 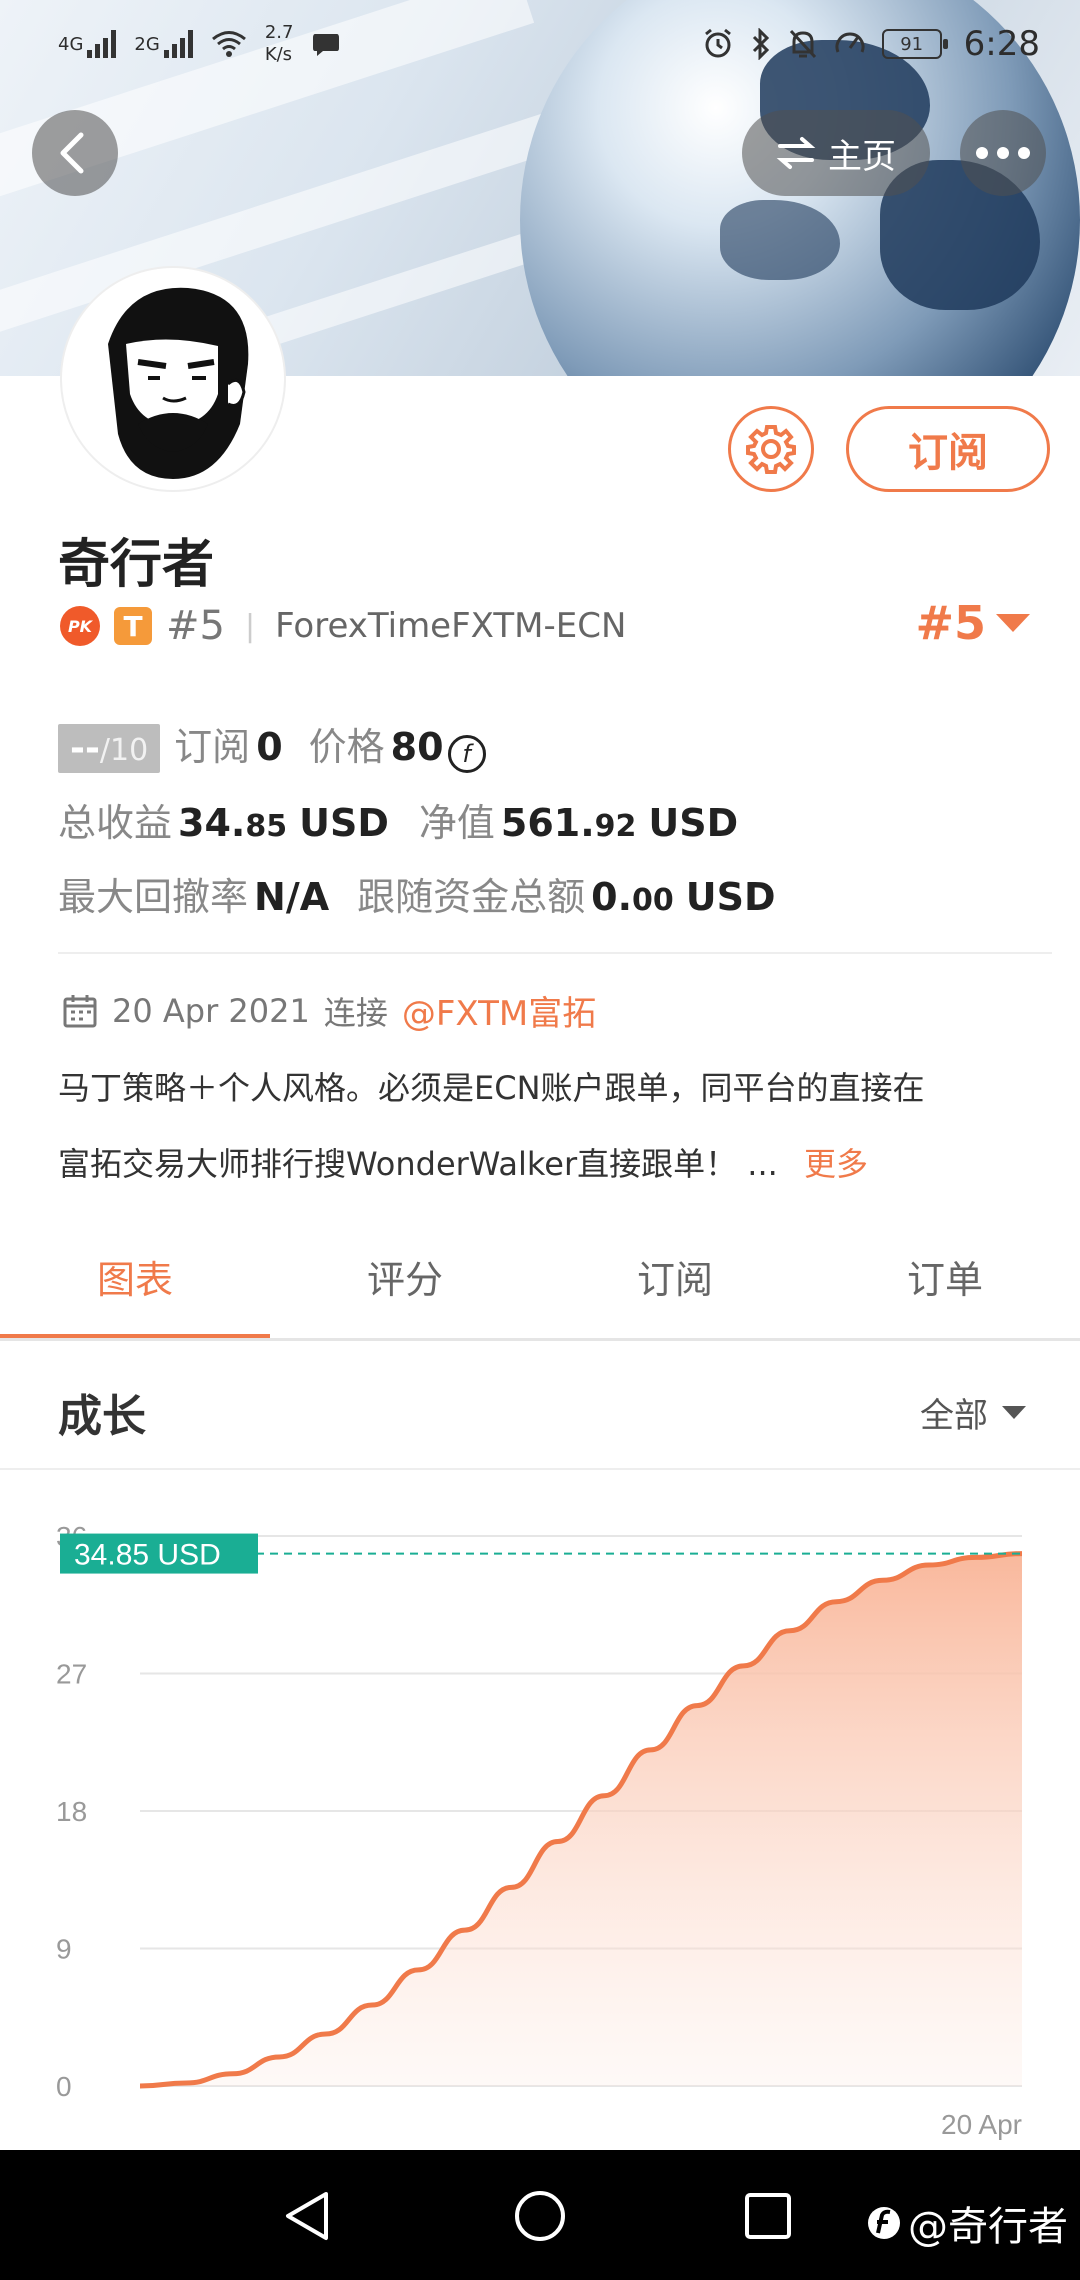 I want to click on alarm-icon, so click(x=717, y=43).